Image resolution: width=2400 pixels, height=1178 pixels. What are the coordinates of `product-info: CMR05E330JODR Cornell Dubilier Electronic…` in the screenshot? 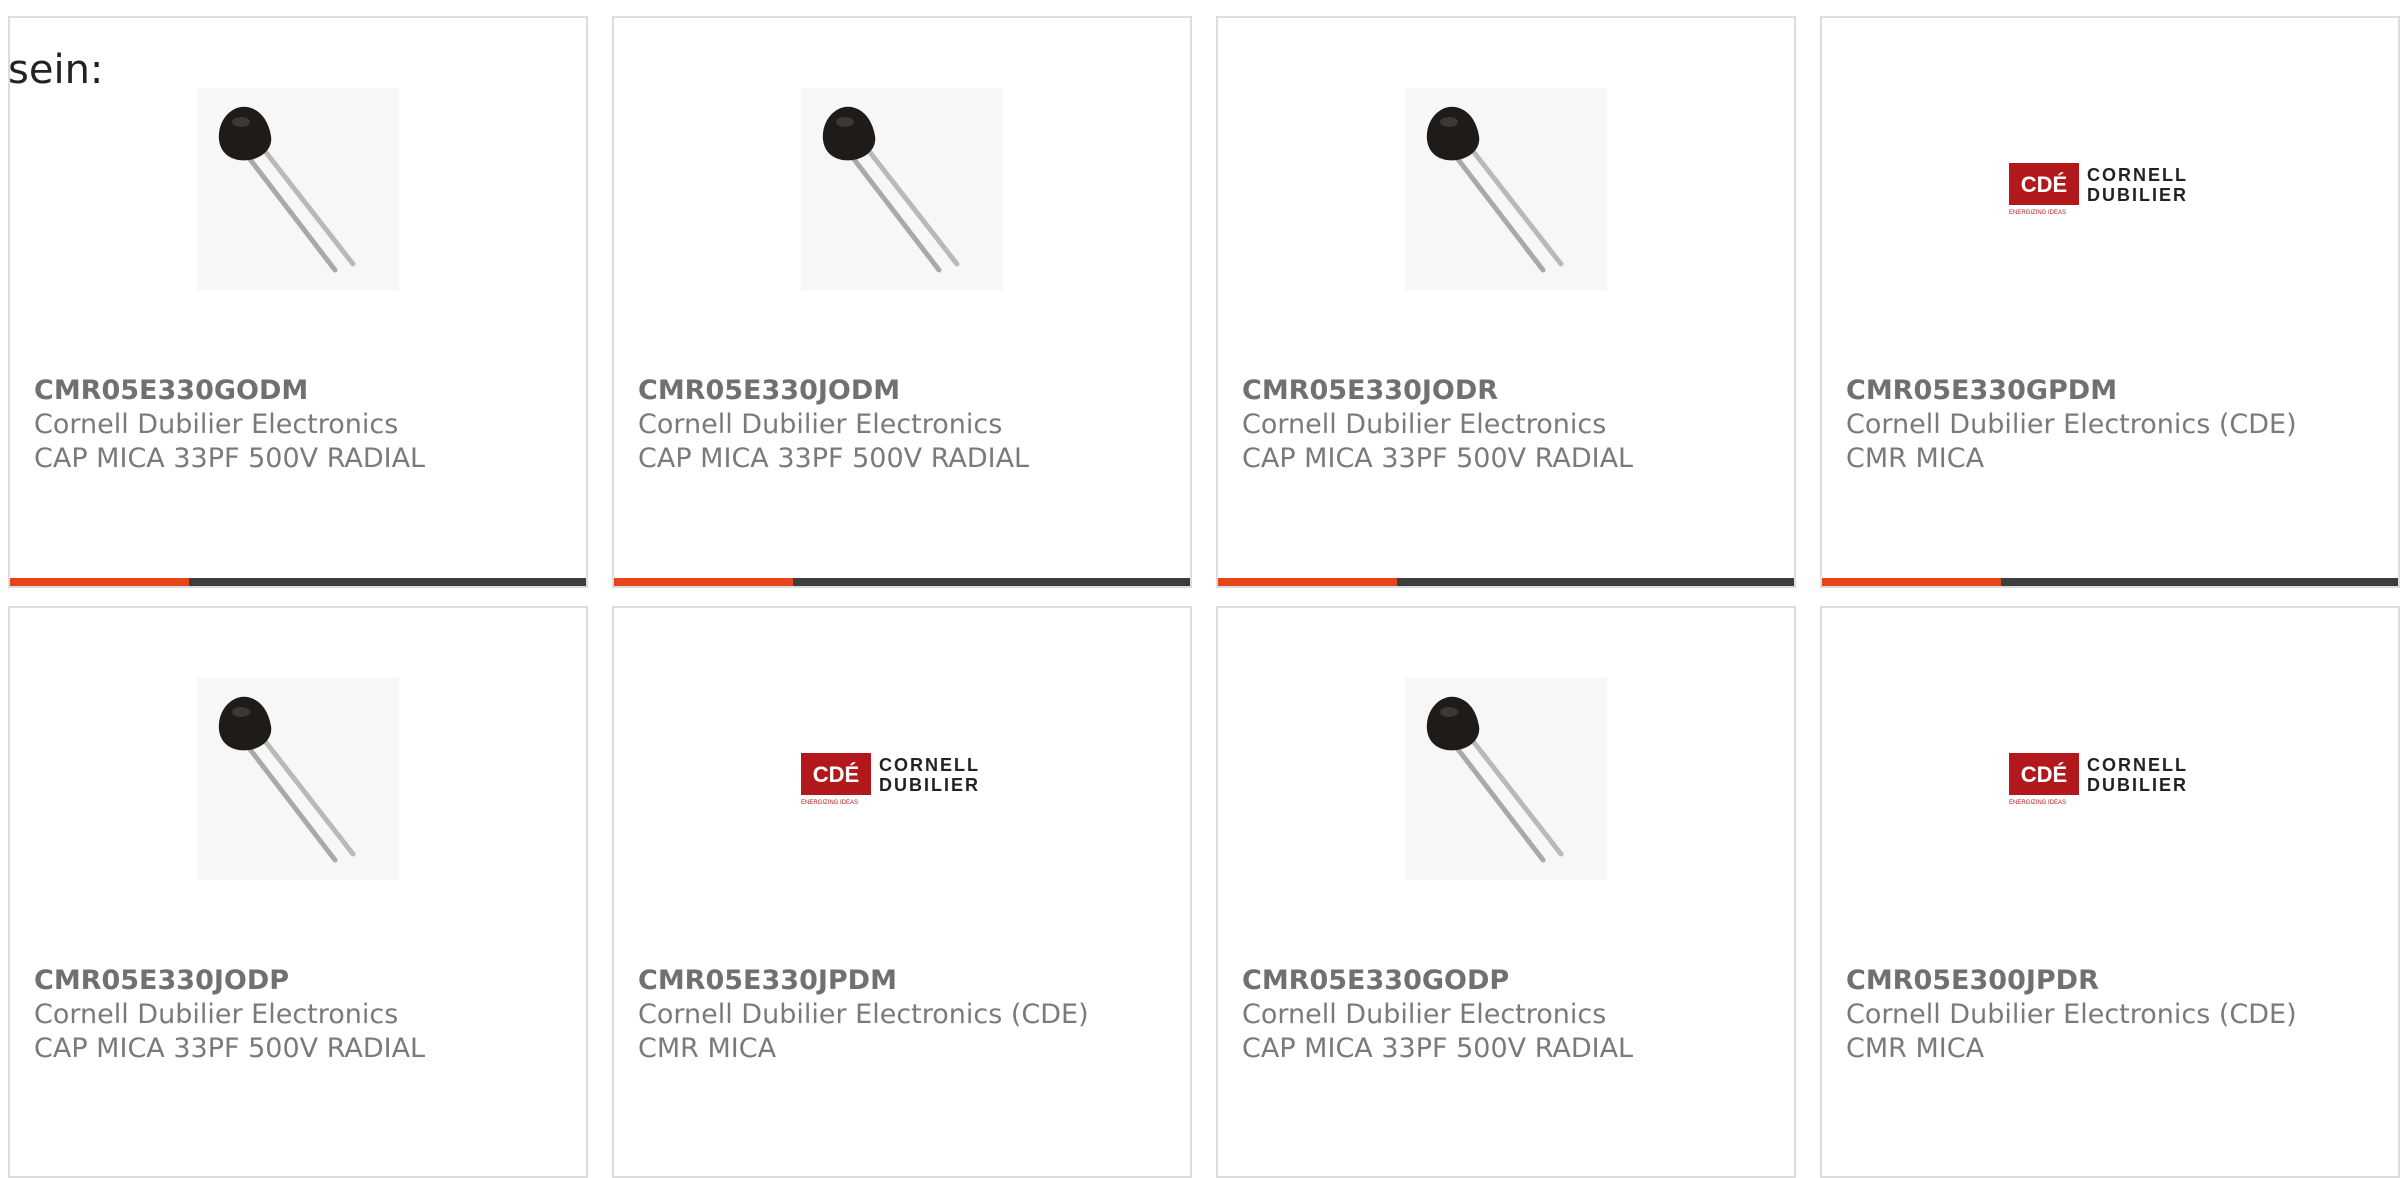 It's located at (1513, 425).